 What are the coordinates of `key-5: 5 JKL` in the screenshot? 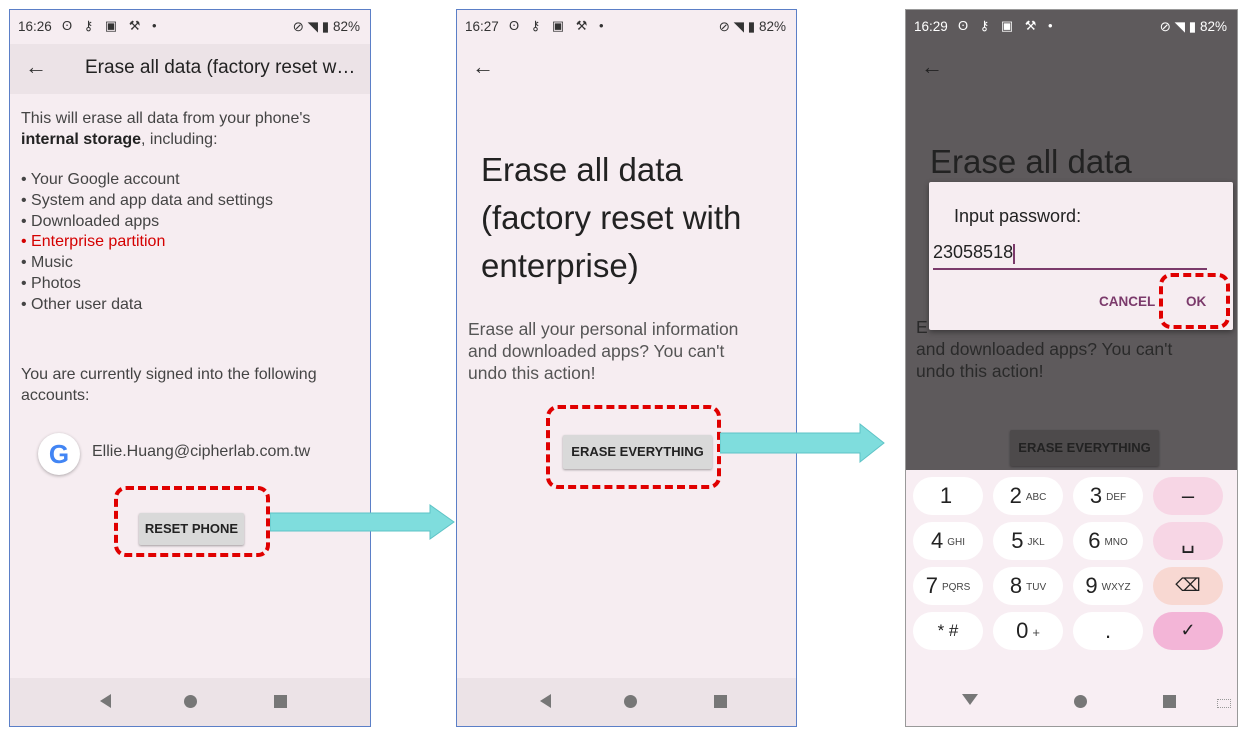 It's located at (1028, 541).